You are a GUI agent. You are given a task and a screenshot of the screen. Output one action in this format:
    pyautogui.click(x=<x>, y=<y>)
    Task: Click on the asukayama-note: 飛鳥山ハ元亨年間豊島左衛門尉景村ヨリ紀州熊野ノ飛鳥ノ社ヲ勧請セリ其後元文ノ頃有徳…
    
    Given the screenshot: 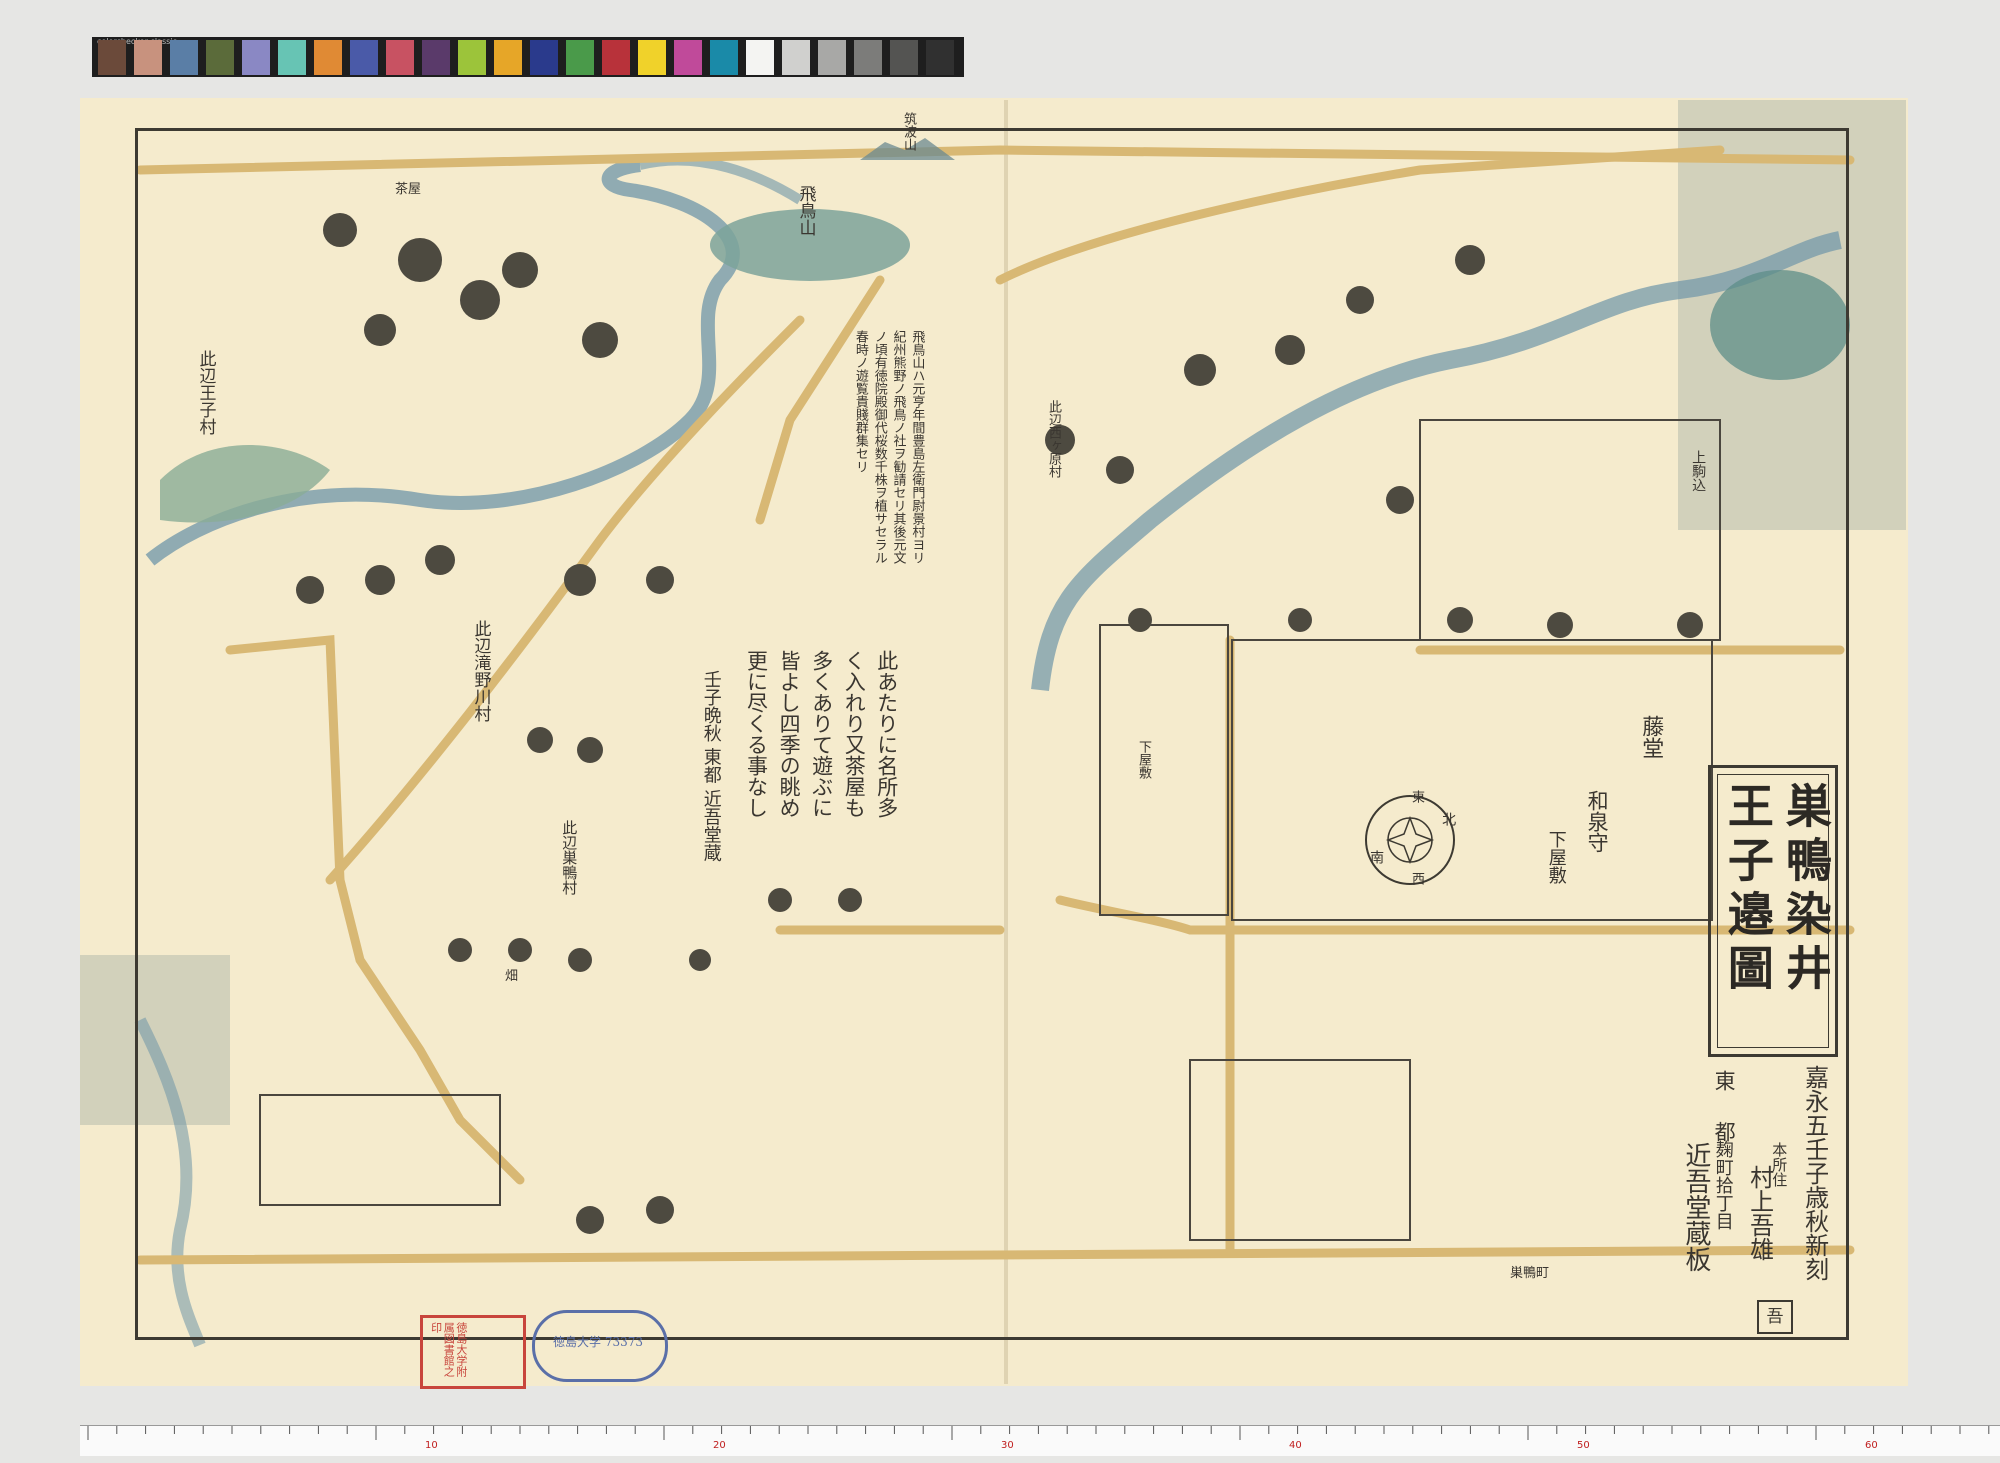 What is the action you would take?
    pyautogui.click(x=888, y=447)
    